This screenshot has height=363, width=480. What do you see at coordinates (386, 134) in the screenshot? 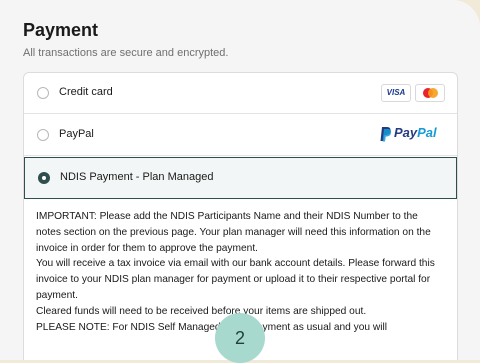
I see `paypal-p-icon` at bounding box center [386, 134].